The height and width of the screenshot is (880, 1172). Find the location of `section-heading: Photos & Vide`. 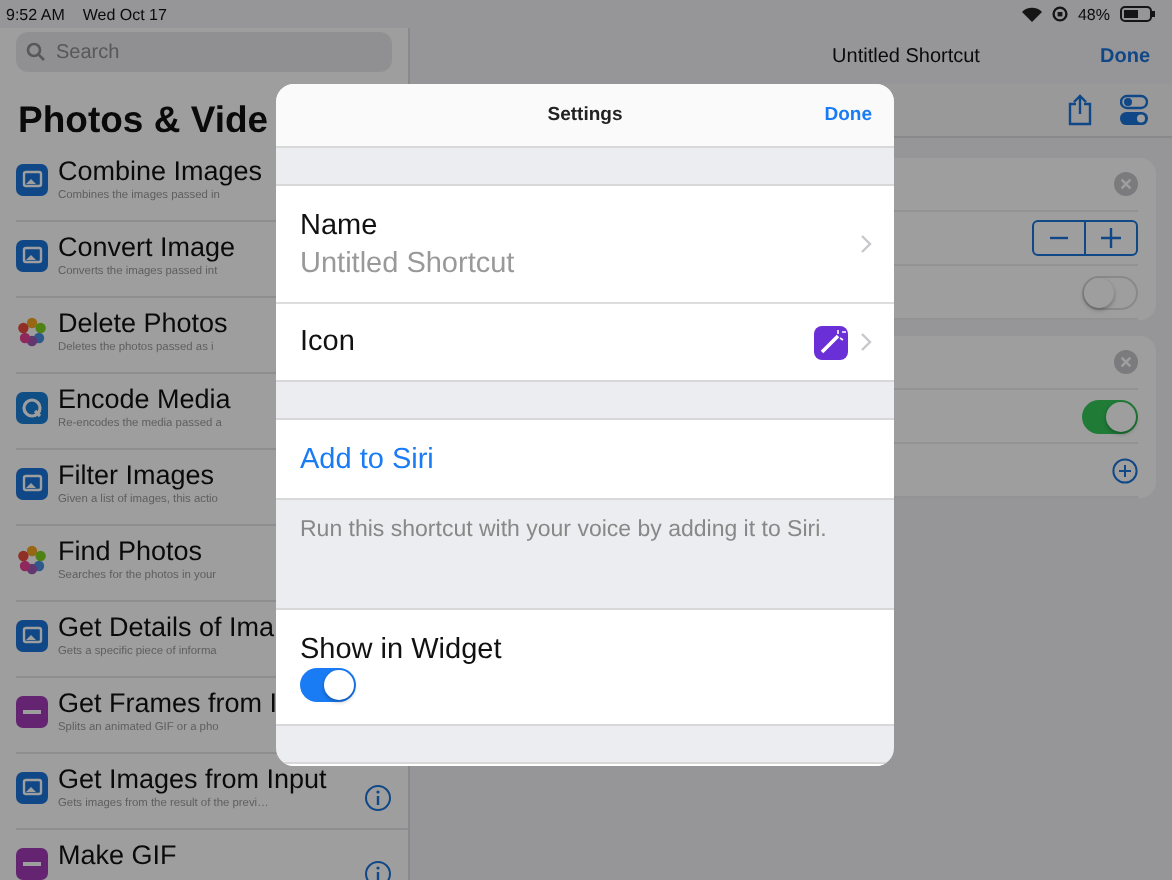

section-heading: Photos & Vide is located at coordinates (144, 120).